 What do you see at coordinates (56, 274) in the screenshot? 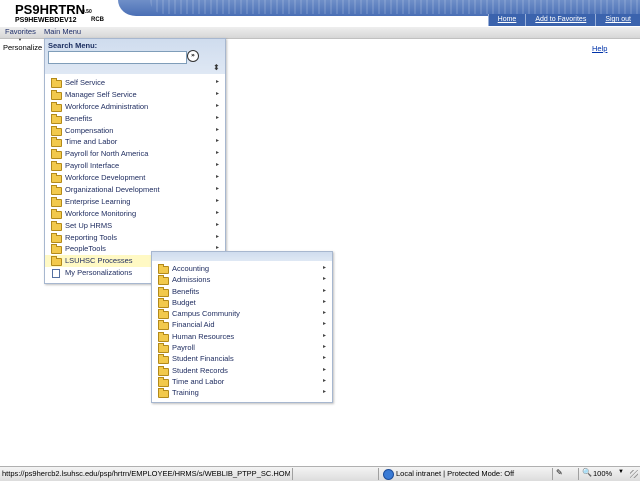
I see `page-icon` at bounding box center [56, 274].